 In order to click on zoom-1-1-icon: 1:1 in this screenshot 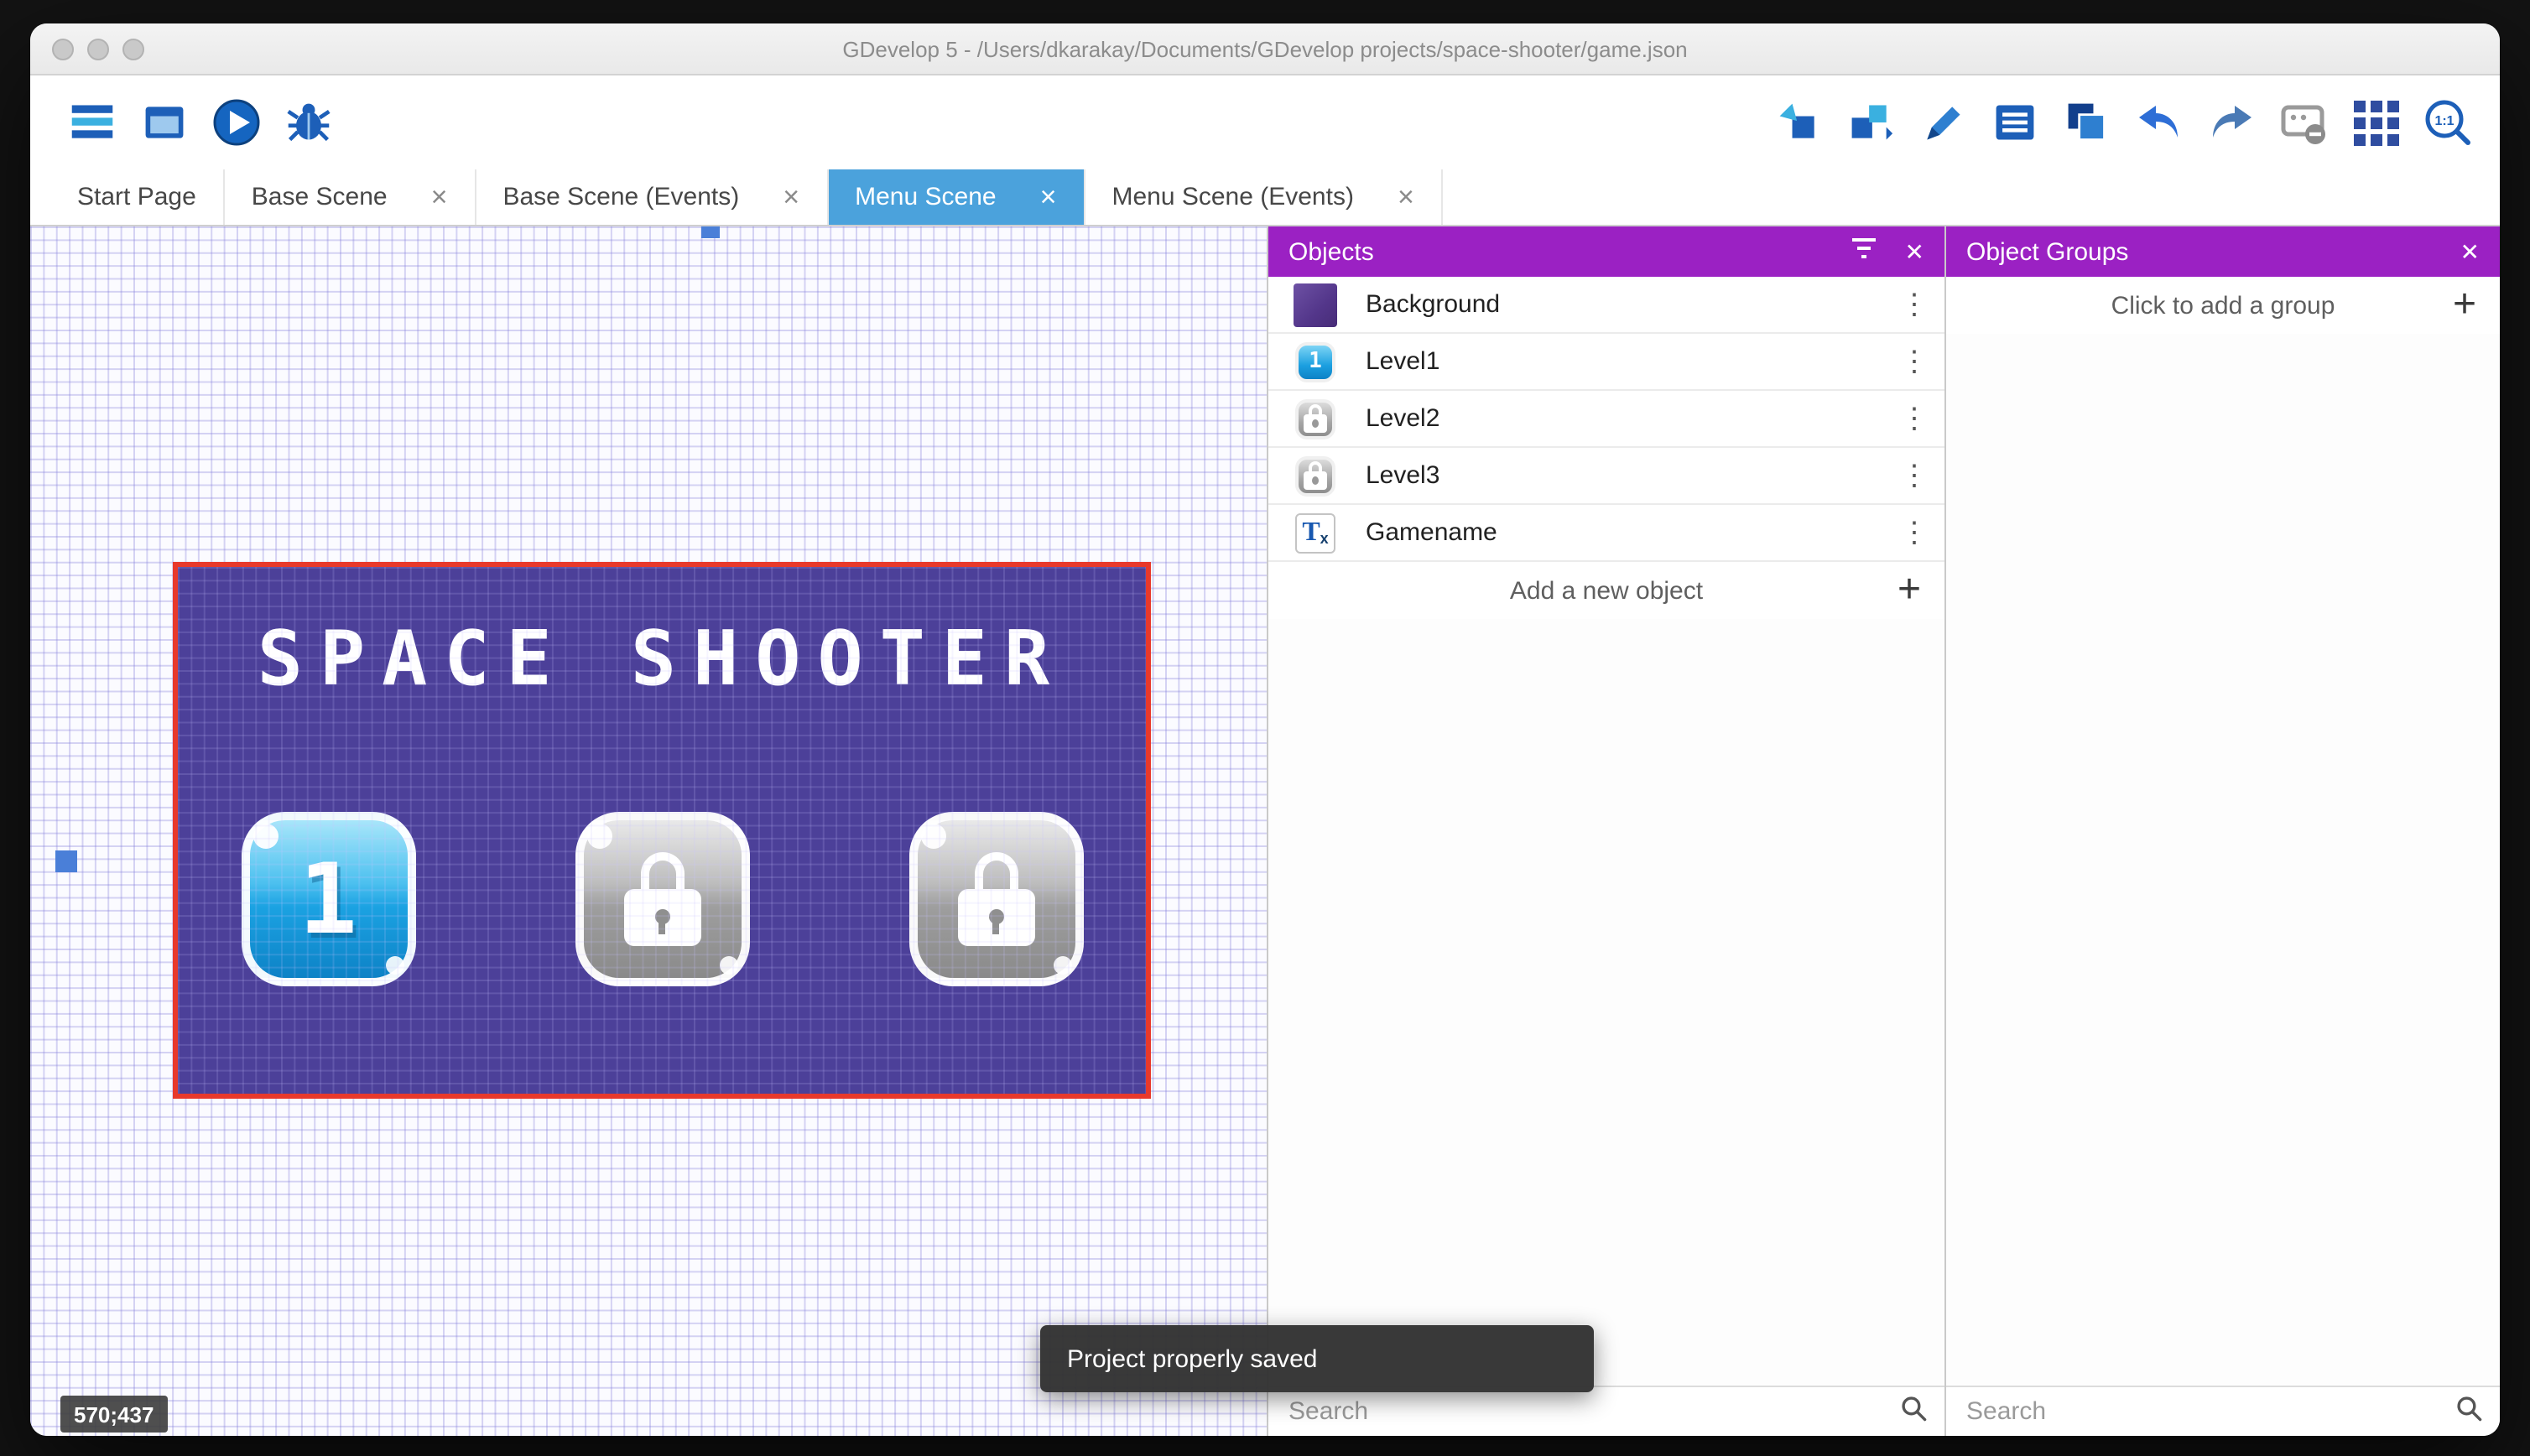, I will do `click(2448, 122)`.